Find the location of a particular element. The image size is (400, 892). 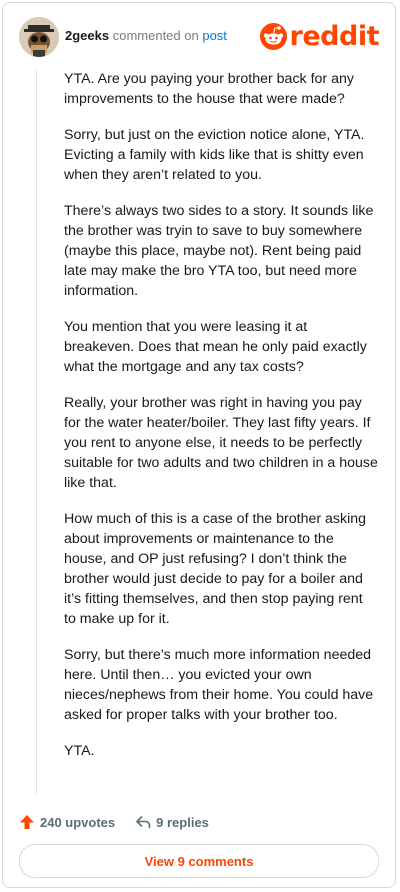

comment-header: 2geeks commented on post reddit is located at coordinates (199, 37).